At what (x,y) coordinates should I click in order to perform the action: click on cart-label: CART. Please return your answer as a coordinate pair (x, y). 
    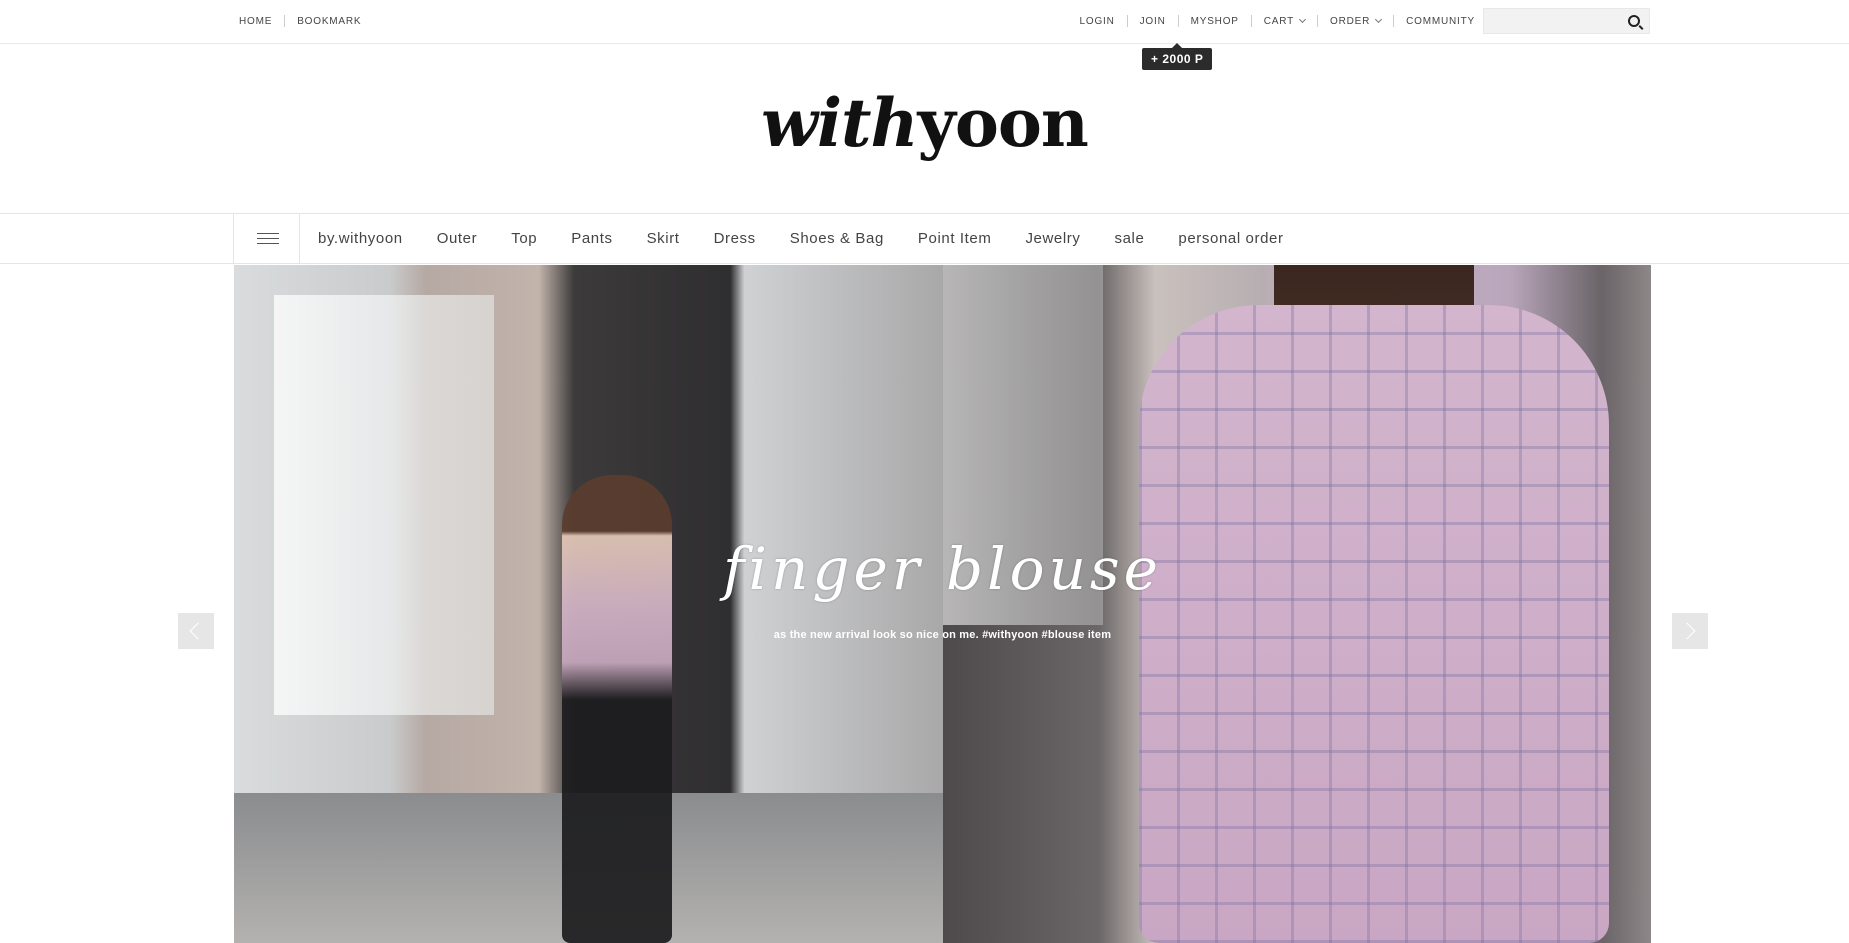
    Looking at the image, I should click on (1278, 21).